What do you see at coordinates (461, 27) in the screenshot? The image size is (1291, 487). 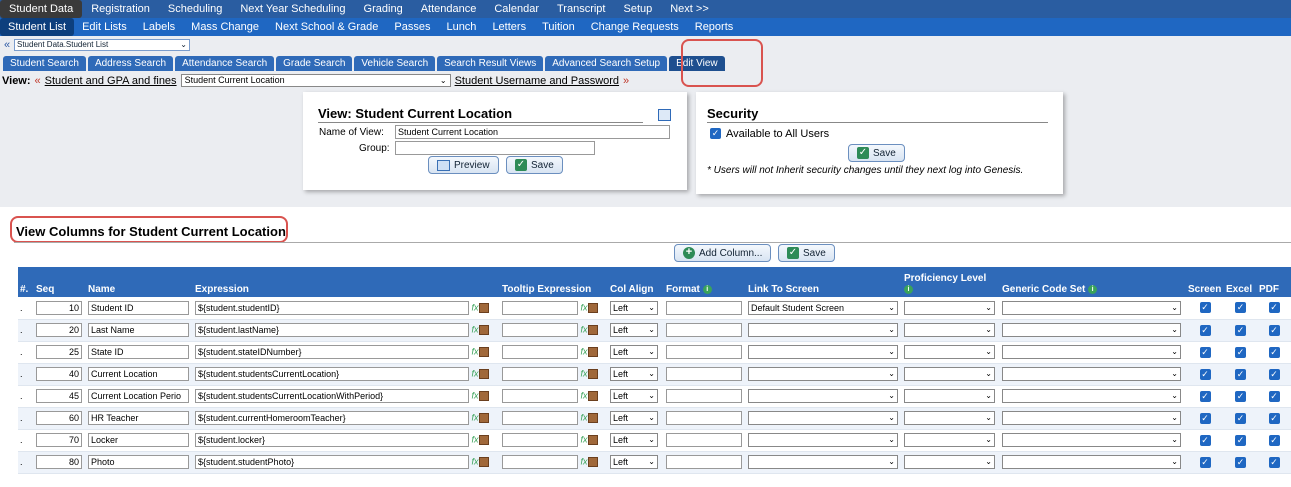 I see `subnav-lunch: Lunch` at bounding box center [461, 27].